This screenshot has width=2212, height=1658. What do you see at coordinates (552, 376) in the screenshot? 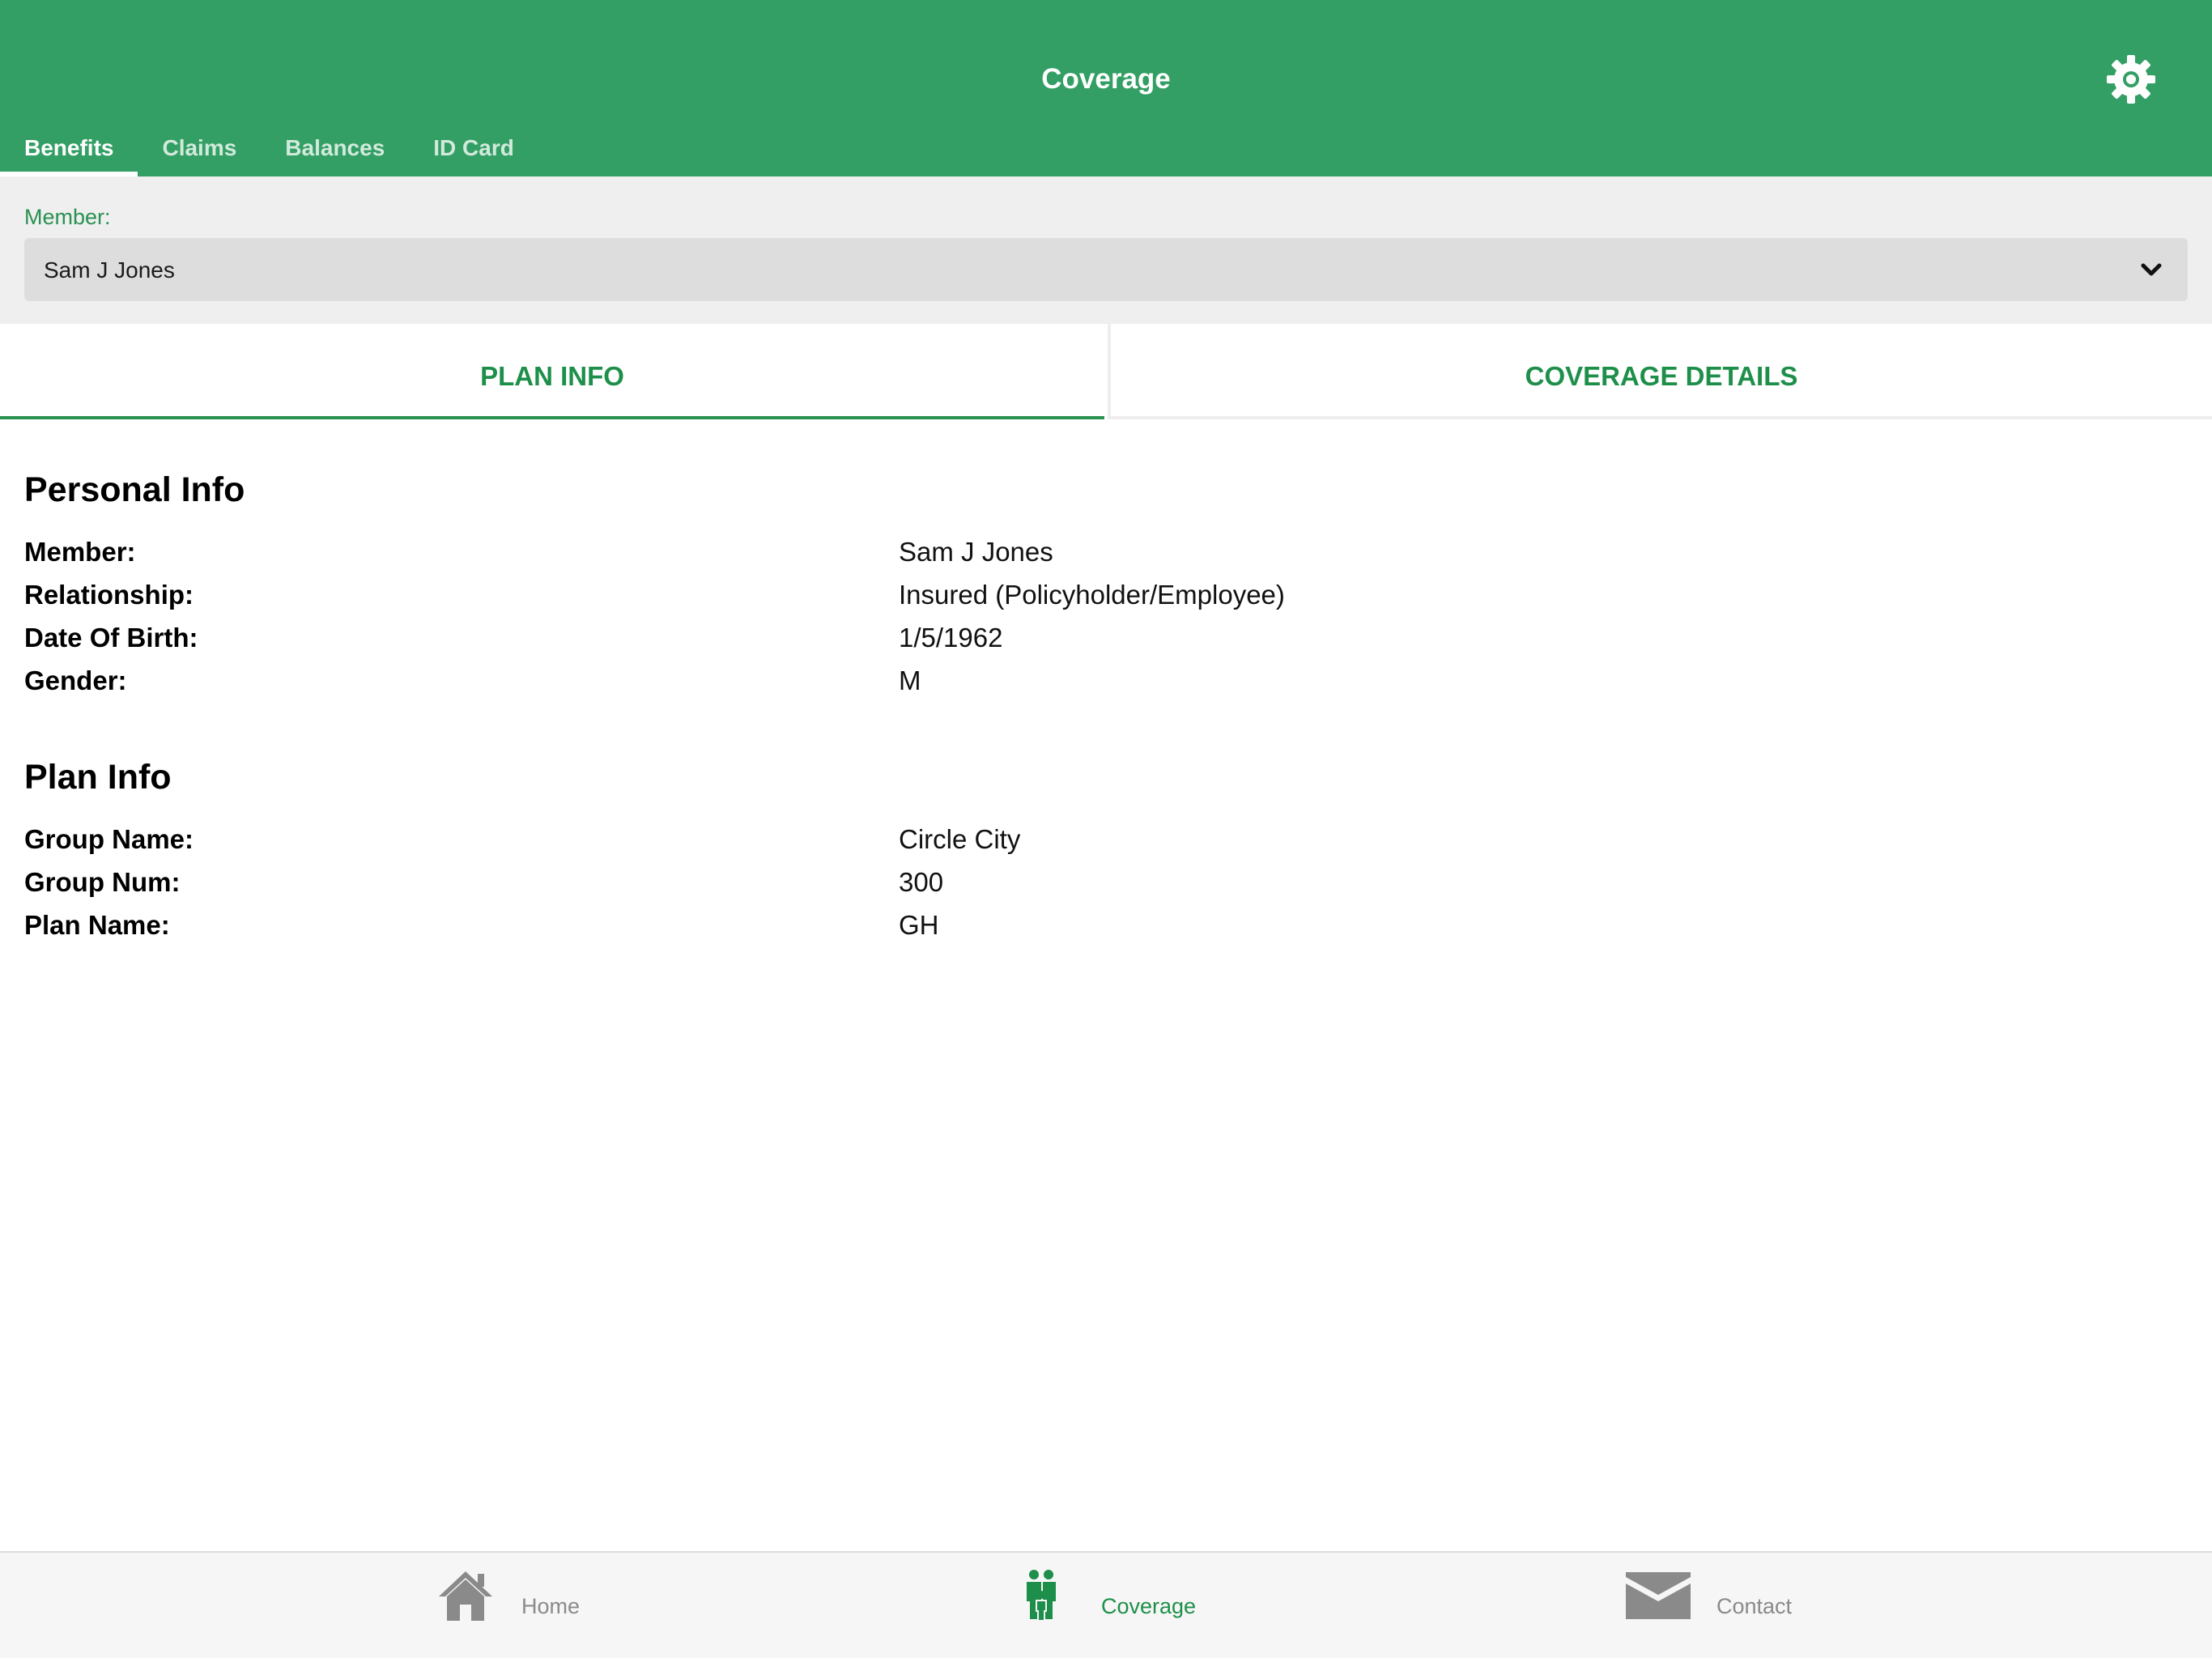
I see `segment-plan-info-label: PLAN INFO` at bounding box center [552, 376].